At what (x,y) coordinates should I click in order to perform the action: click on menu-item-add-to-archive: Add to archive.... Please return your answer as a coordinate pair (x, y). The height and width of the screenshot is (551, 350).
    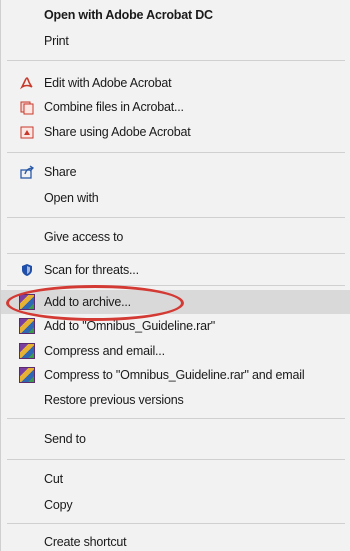
    Looking at the image, I should click on (175, 302).